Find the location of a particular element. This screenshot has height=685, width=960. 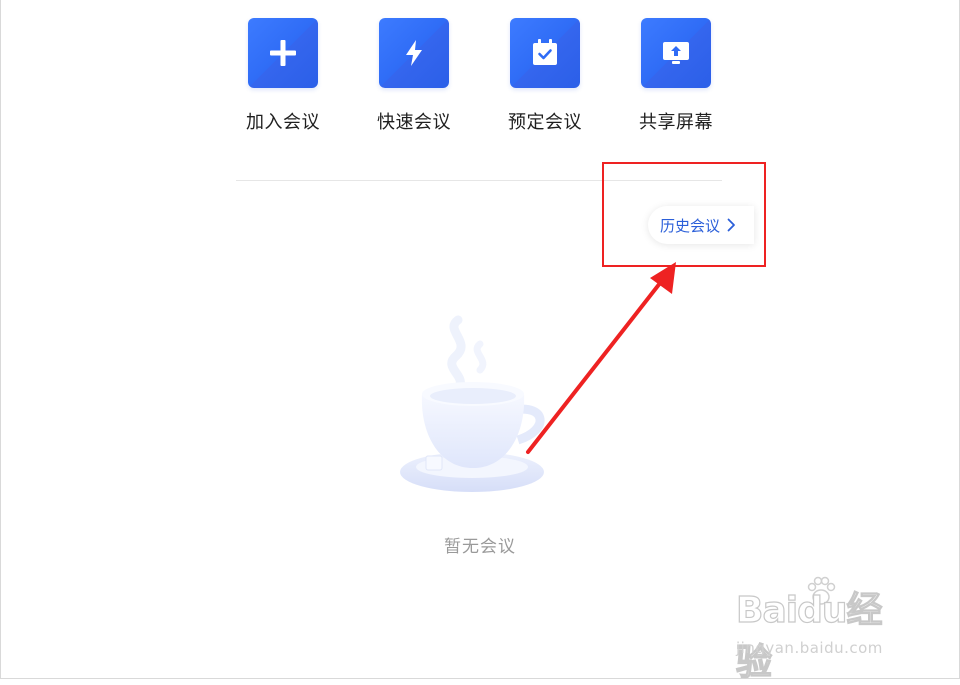

watermark: Baidu经验 jingyan.baidu.com is located at coordinates (822, 629).